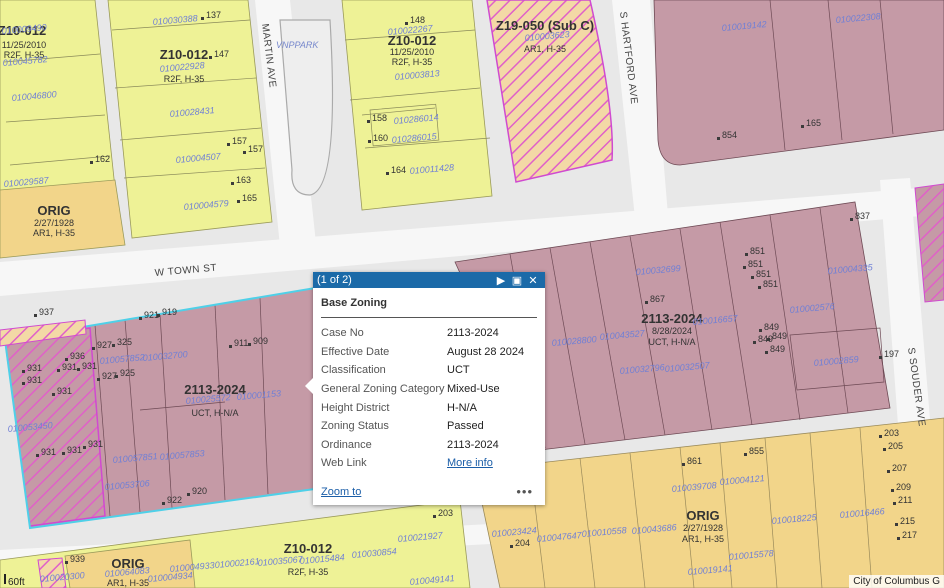  Describe the element at coordinates (891, 433) in the screenshot. I see `address-number-label: 203` at that location.